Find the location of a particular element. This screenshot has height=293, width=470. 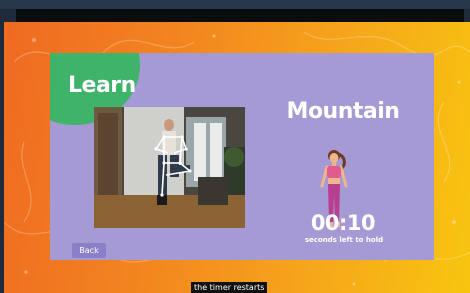

video-letterbox-bar is located at coordinates (240, 15).